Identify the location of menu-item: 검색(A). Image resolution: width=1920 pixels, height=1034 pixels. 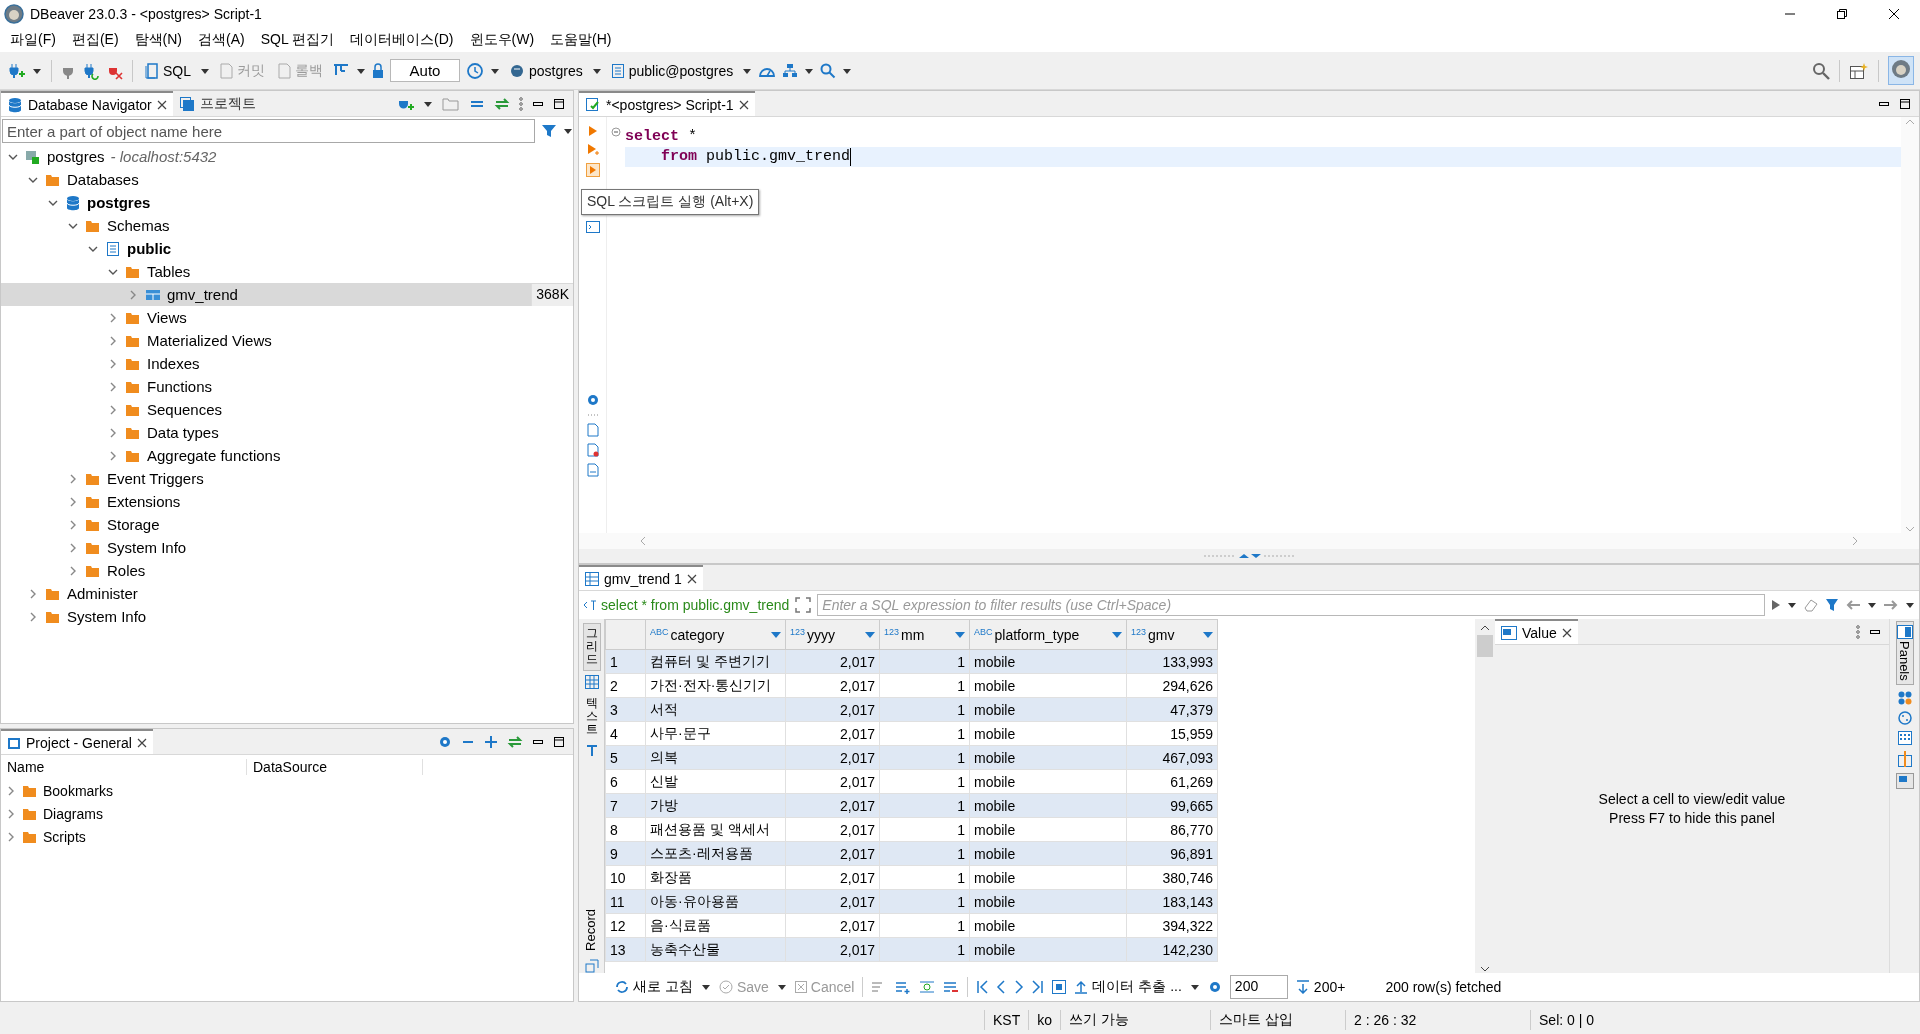
(221, 40).